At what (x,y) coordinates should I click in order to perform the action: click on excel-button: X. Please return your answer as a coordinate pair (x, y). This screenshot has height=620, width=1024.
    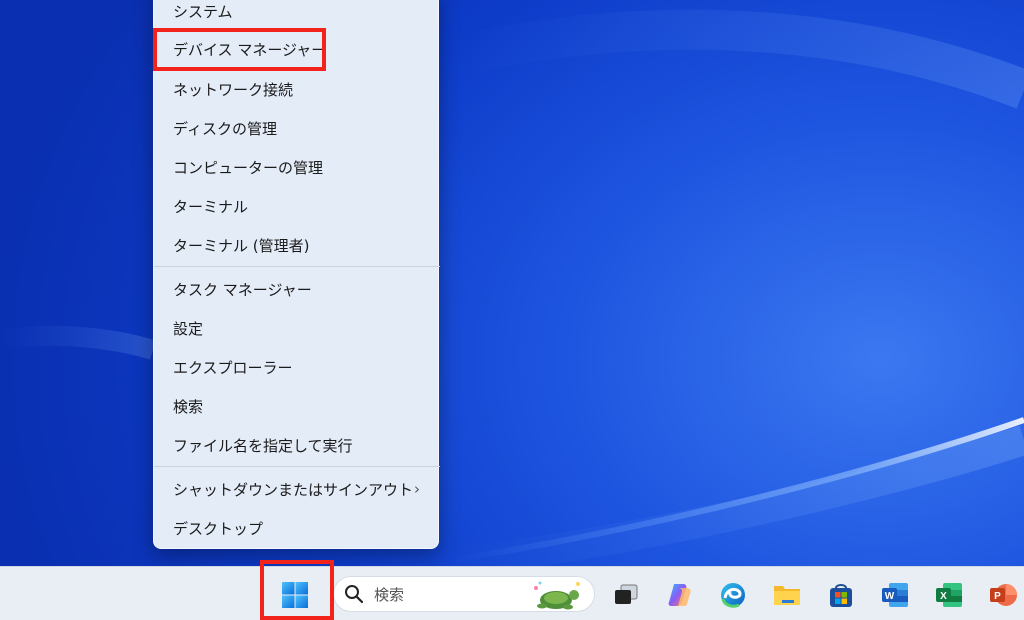
    Looking at the image, I should click on (949, 595).